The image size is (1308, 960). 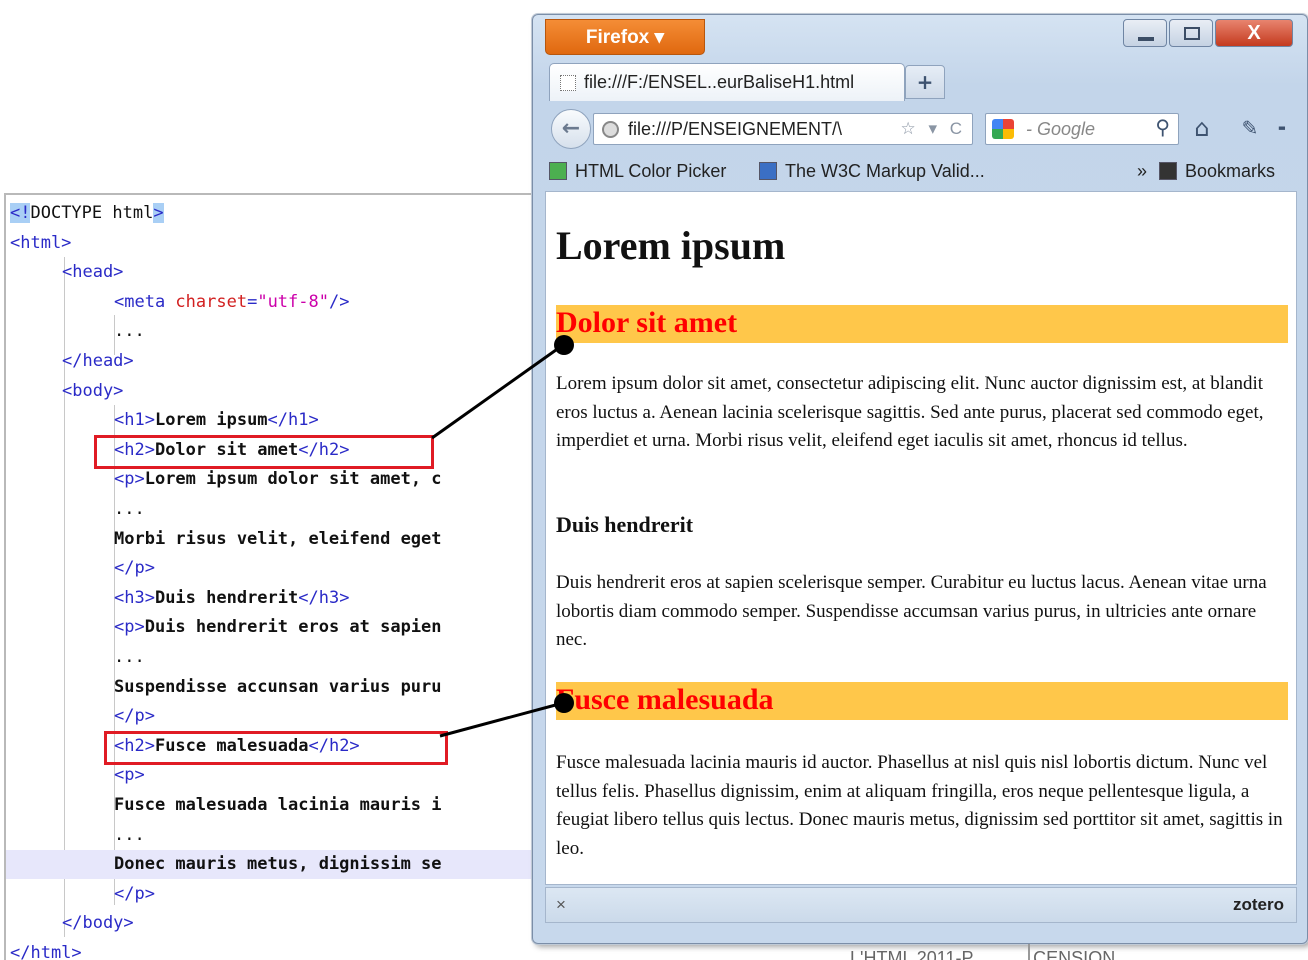 I want to click on code-token: <h3>, so click(x=134, y=597).